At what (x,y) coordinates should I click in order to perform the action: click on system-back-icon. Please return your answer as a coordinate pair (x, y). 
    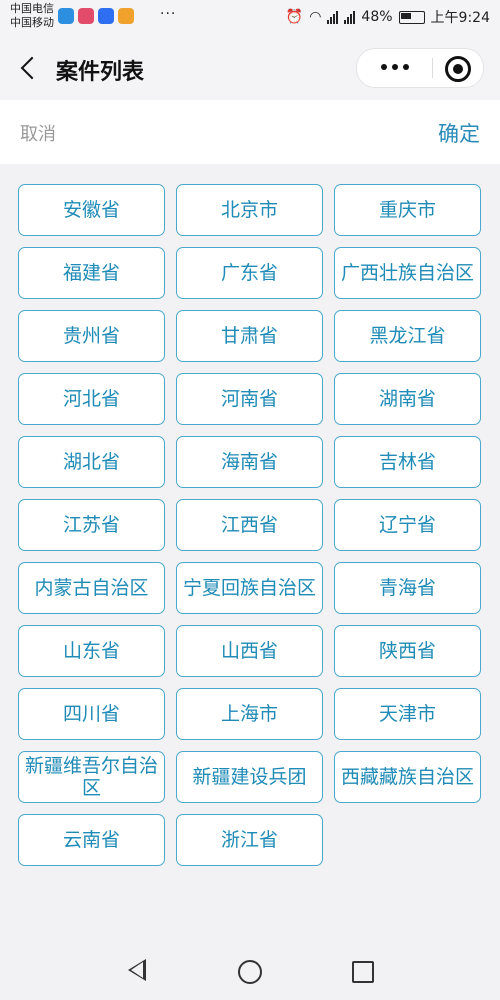
    Looking at the image, I should click on (137, 970).